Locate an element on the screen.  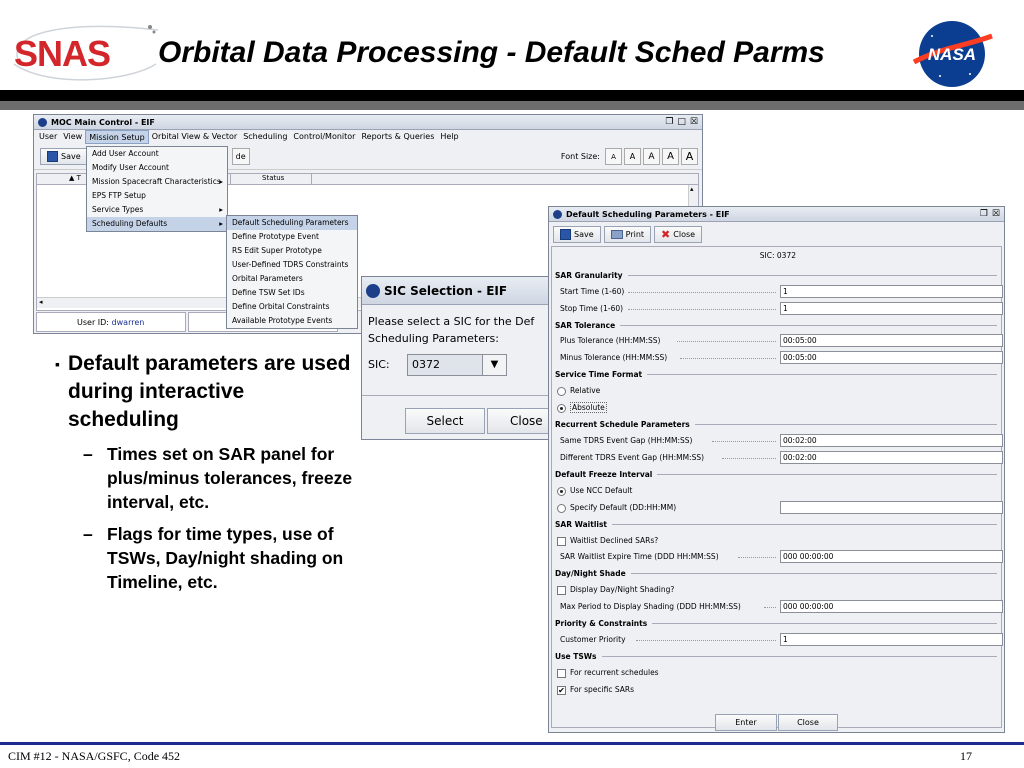
minus-tolerance-label: Minus Tolerance (HH:MM:SS) is located at coordinates (614, 357).